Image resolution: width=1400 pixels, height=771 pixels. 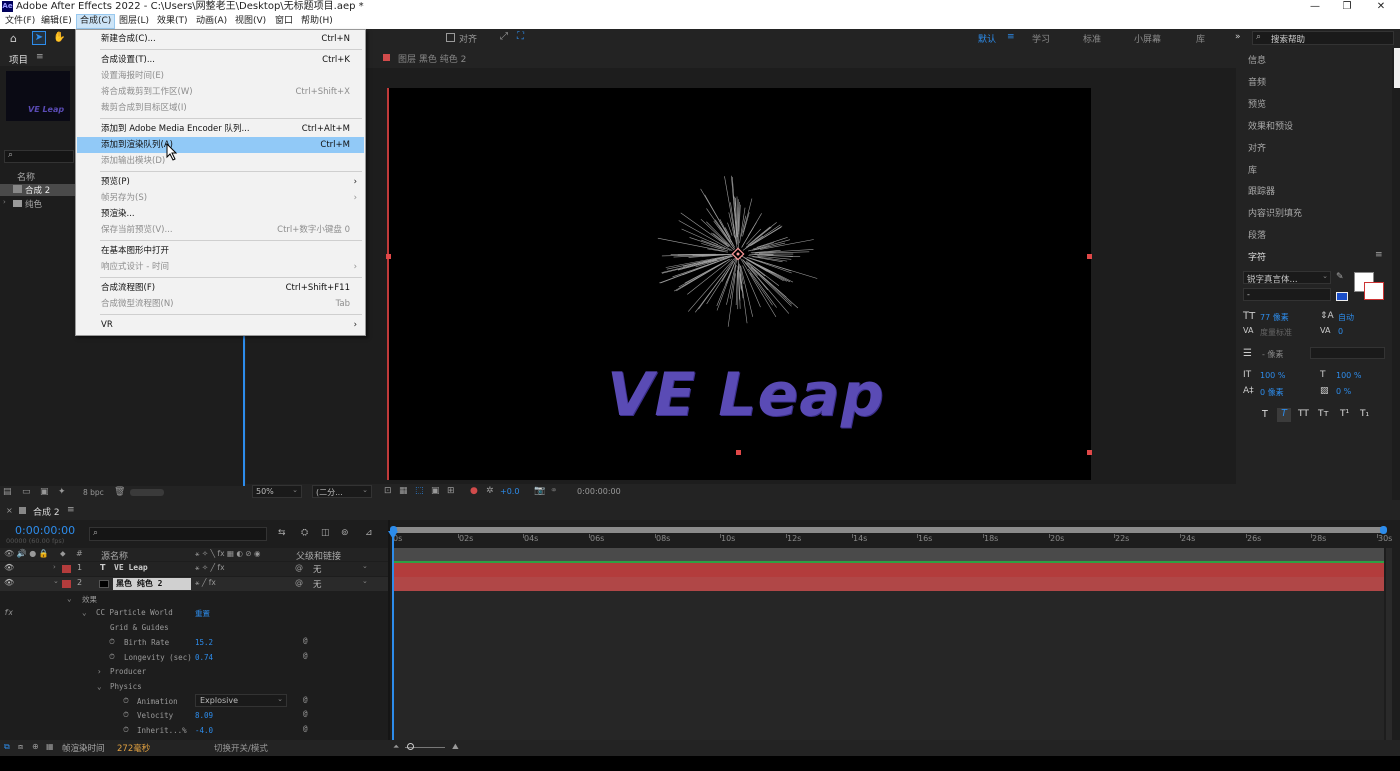 What do you see at coordinates (13, 38) in the screenshot?
I see `home-icon: ⌂` at bounding box center [13, 38].